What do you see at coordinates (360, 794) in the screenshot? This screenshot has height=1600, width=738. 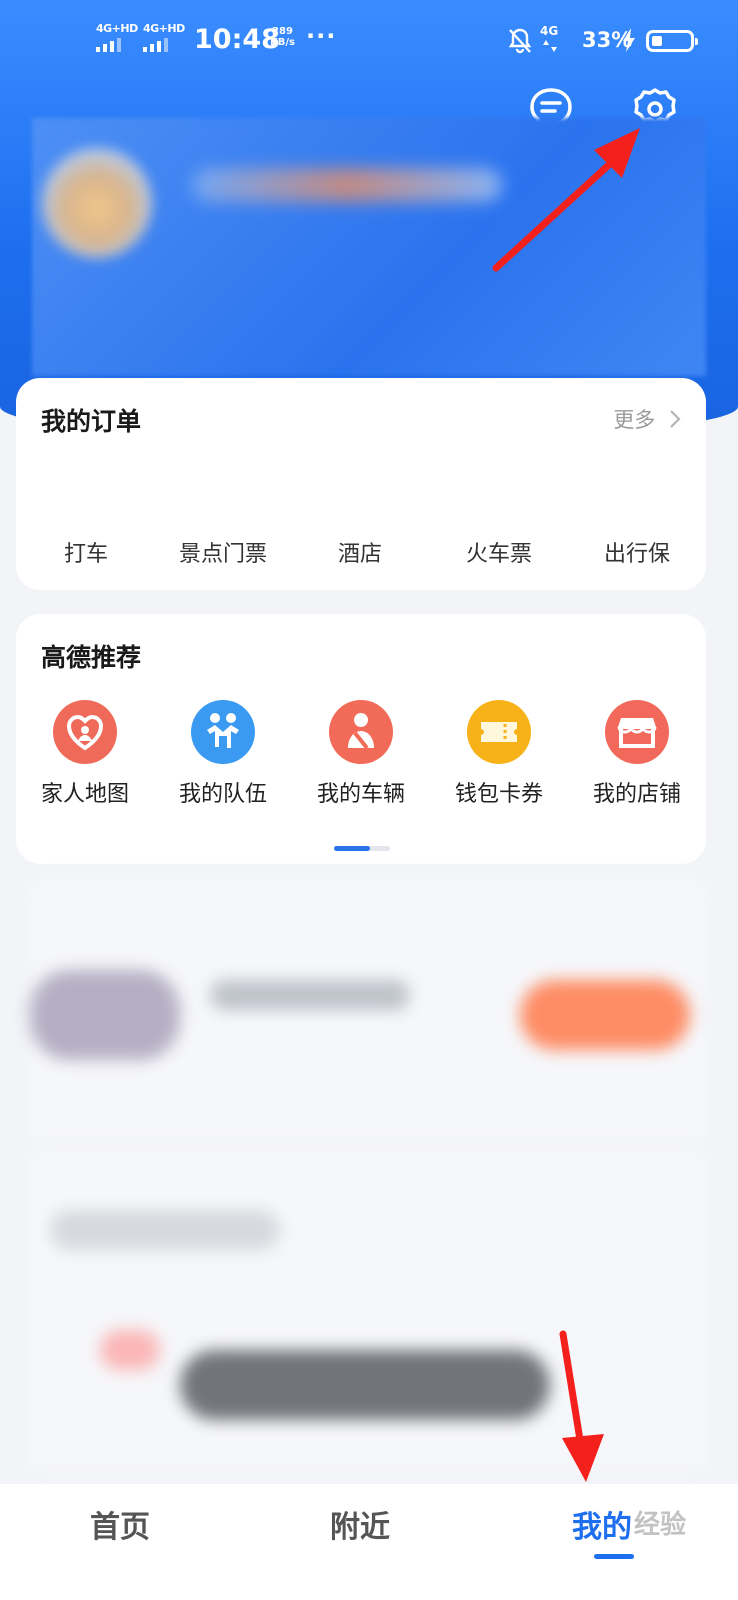 I see `rec-label-my-vehicle: 我的车辆` at bounding box center [360, 794].